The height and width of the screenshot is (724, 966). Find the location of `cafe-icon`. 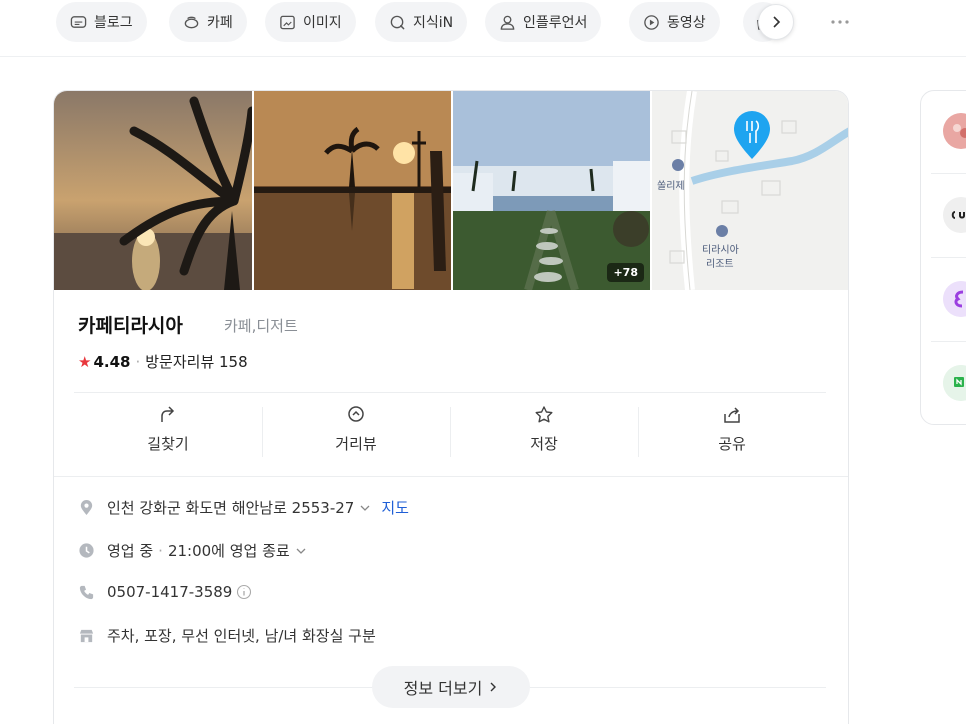

cafe-icon is located at coordinates (191, 22).